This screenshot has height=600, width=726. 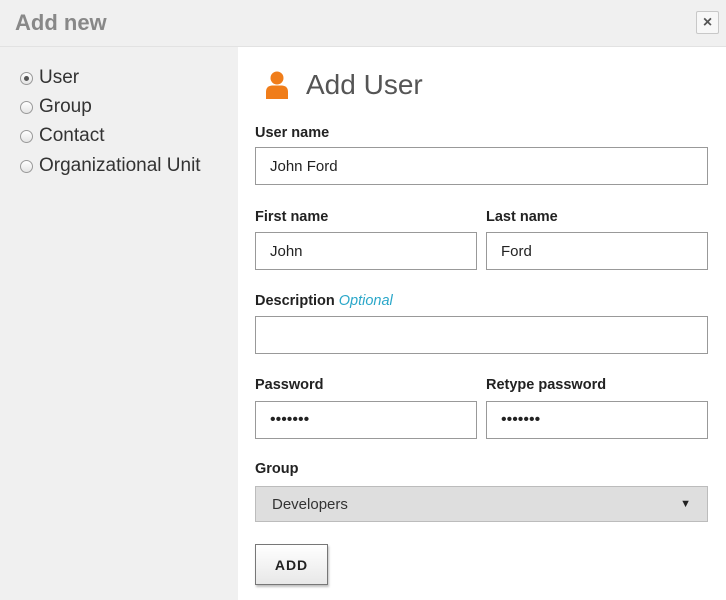 I want to click on optional-hint: Optional, so click(x=365, y=301).